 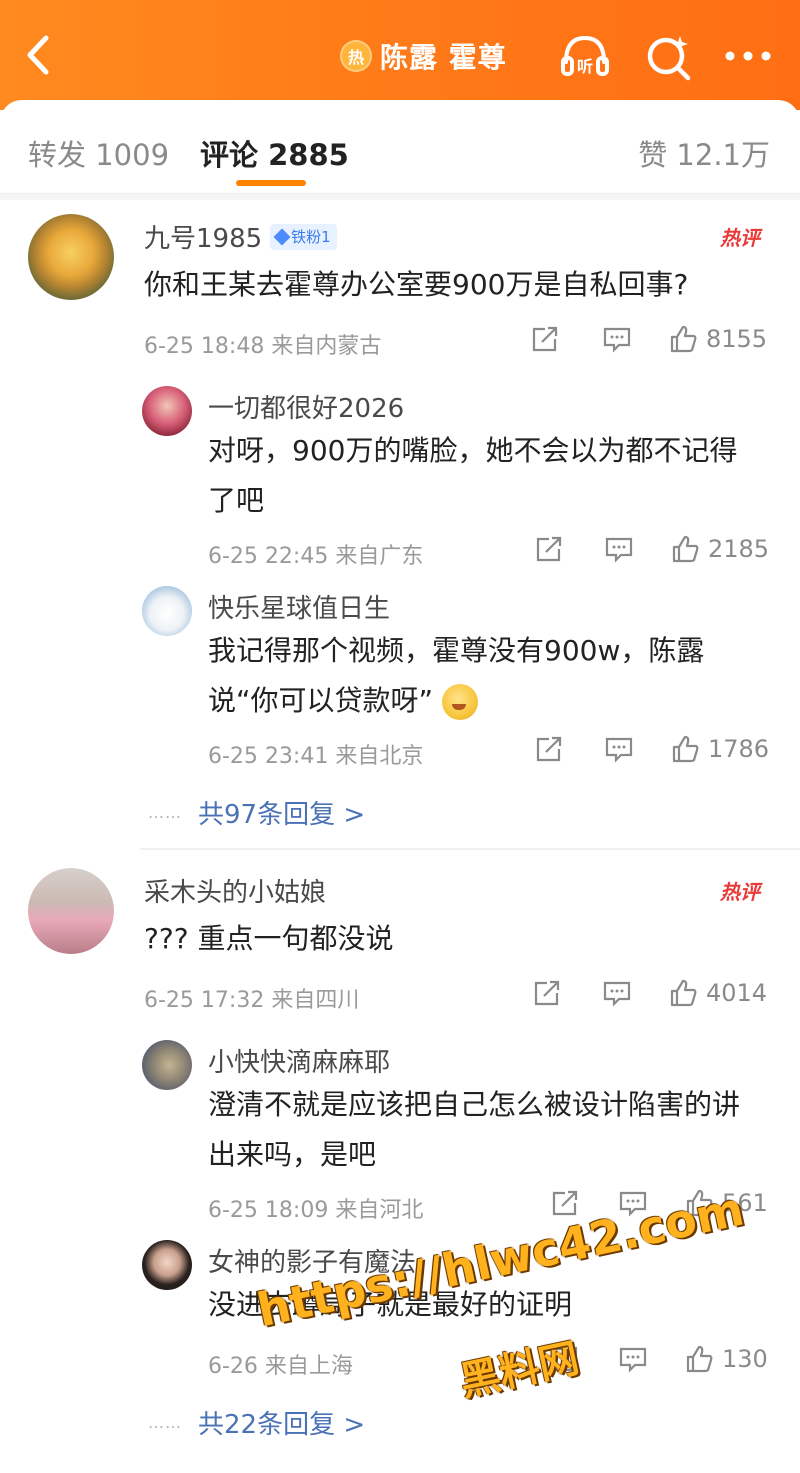 I want to click on comment-author: 采木头的小姑娘, so click(x=235, y=890).